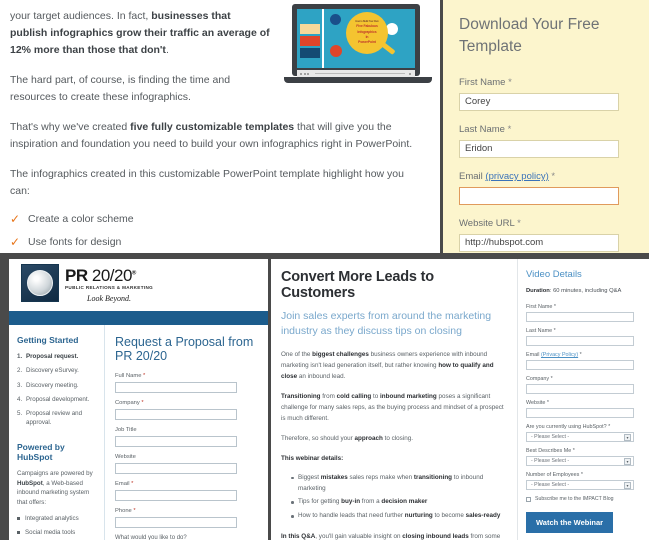 This screenshot has width=649, height=540. I want to click on getting-started-step-3: Proposal development., so click(57, 400).